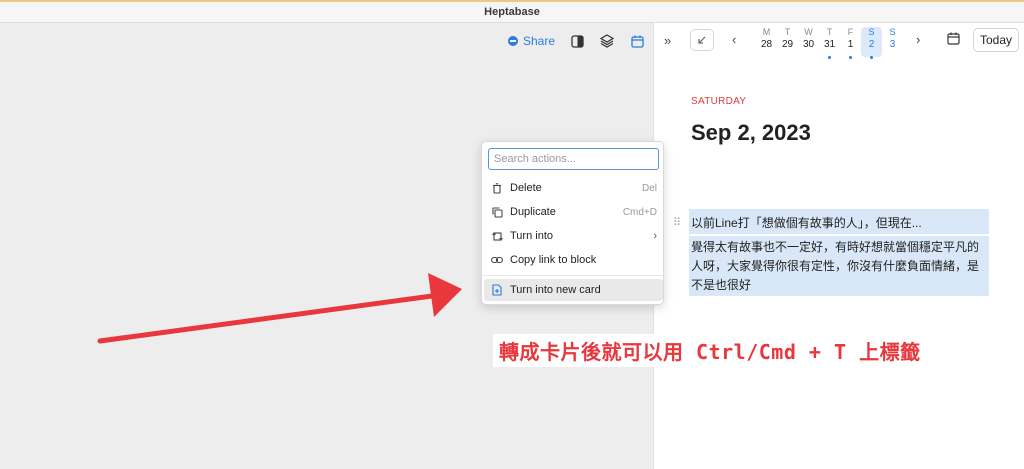  I want to click on annotation-label: 轉成卡片後就可以用 Ctrl/Cmd + T 上標籤, so click(710, 350).